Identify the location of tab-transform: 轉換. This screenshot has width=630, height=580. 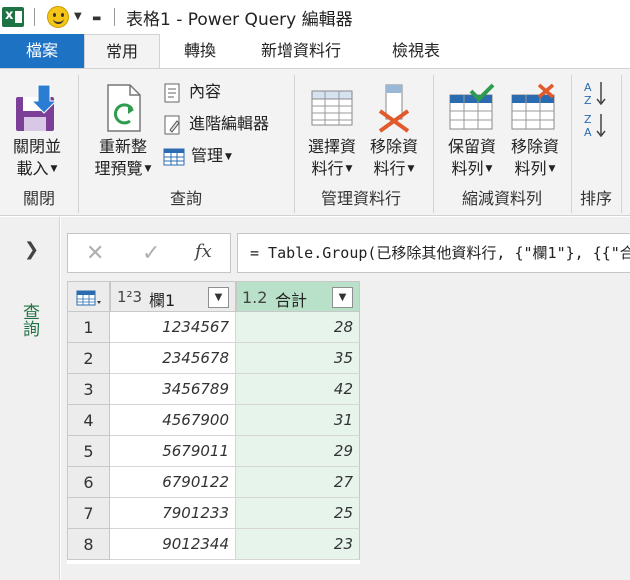
(200, 51).